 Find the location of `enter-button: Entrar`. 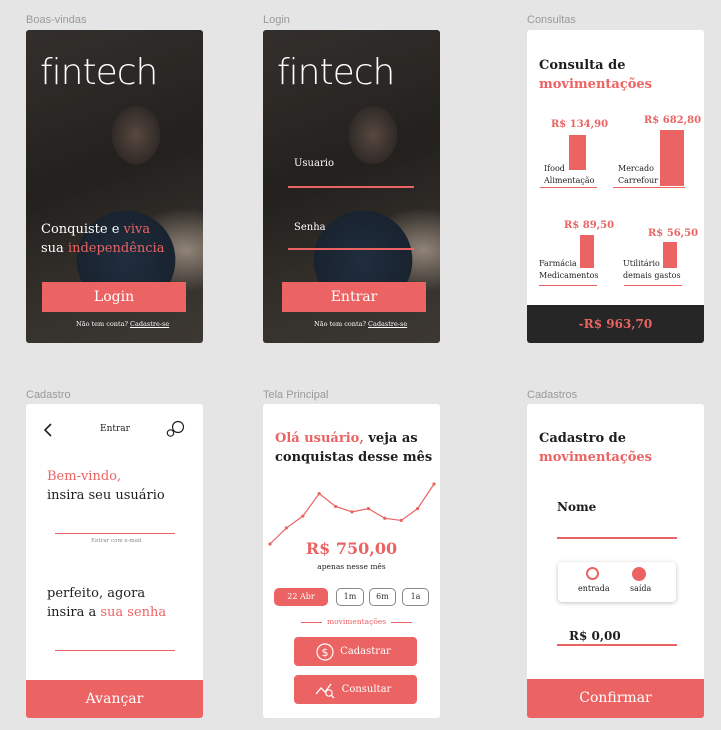

enter-button: Entrar is located at coordinates (354, 297).